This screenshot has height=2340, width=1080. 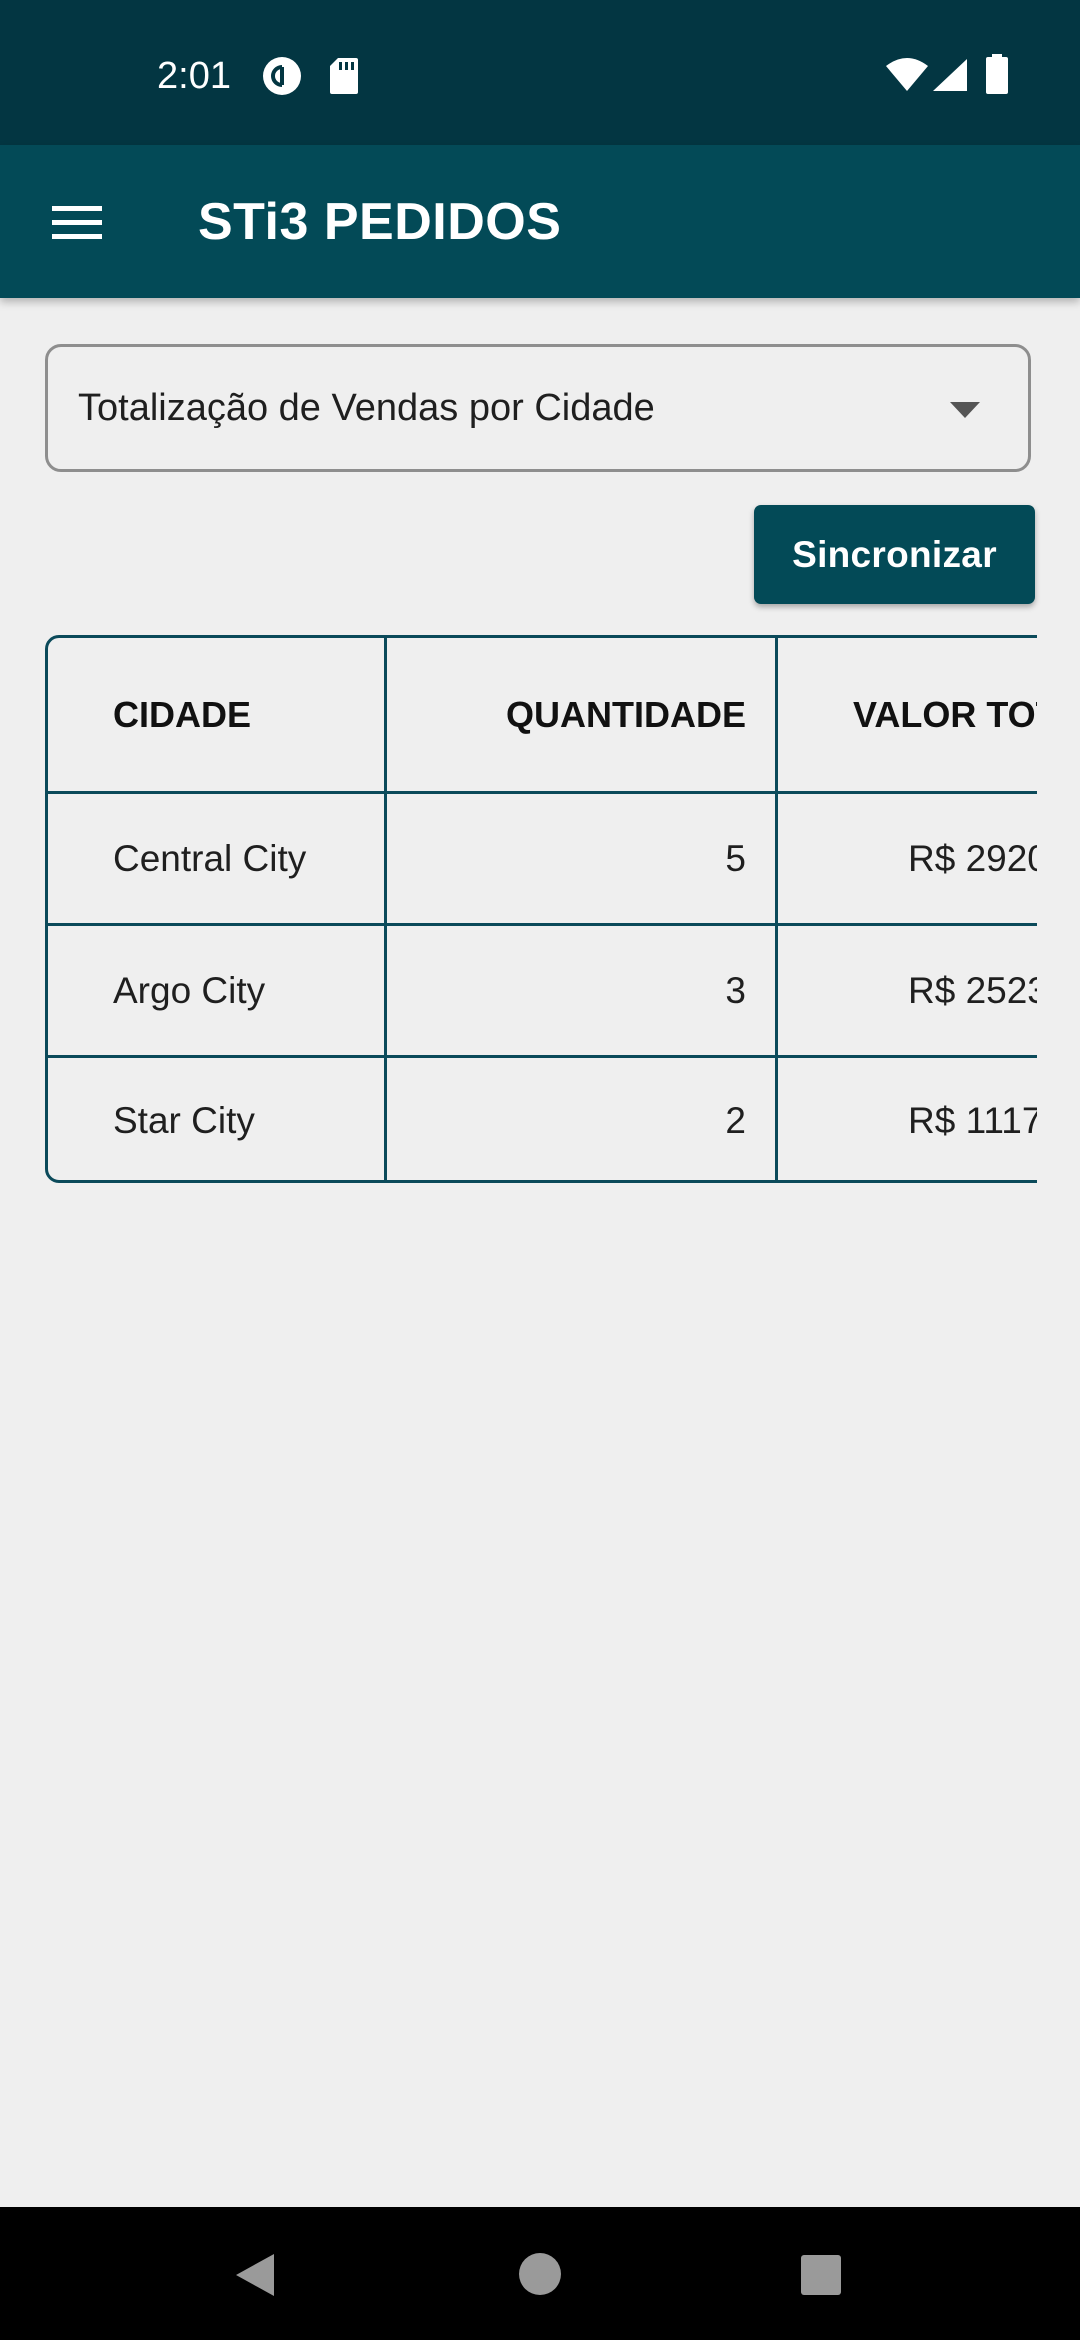 What do you see at coordinates (821, 2275) in the screenshot?
I see `recents-icon` at bounding box center [821, 2275].